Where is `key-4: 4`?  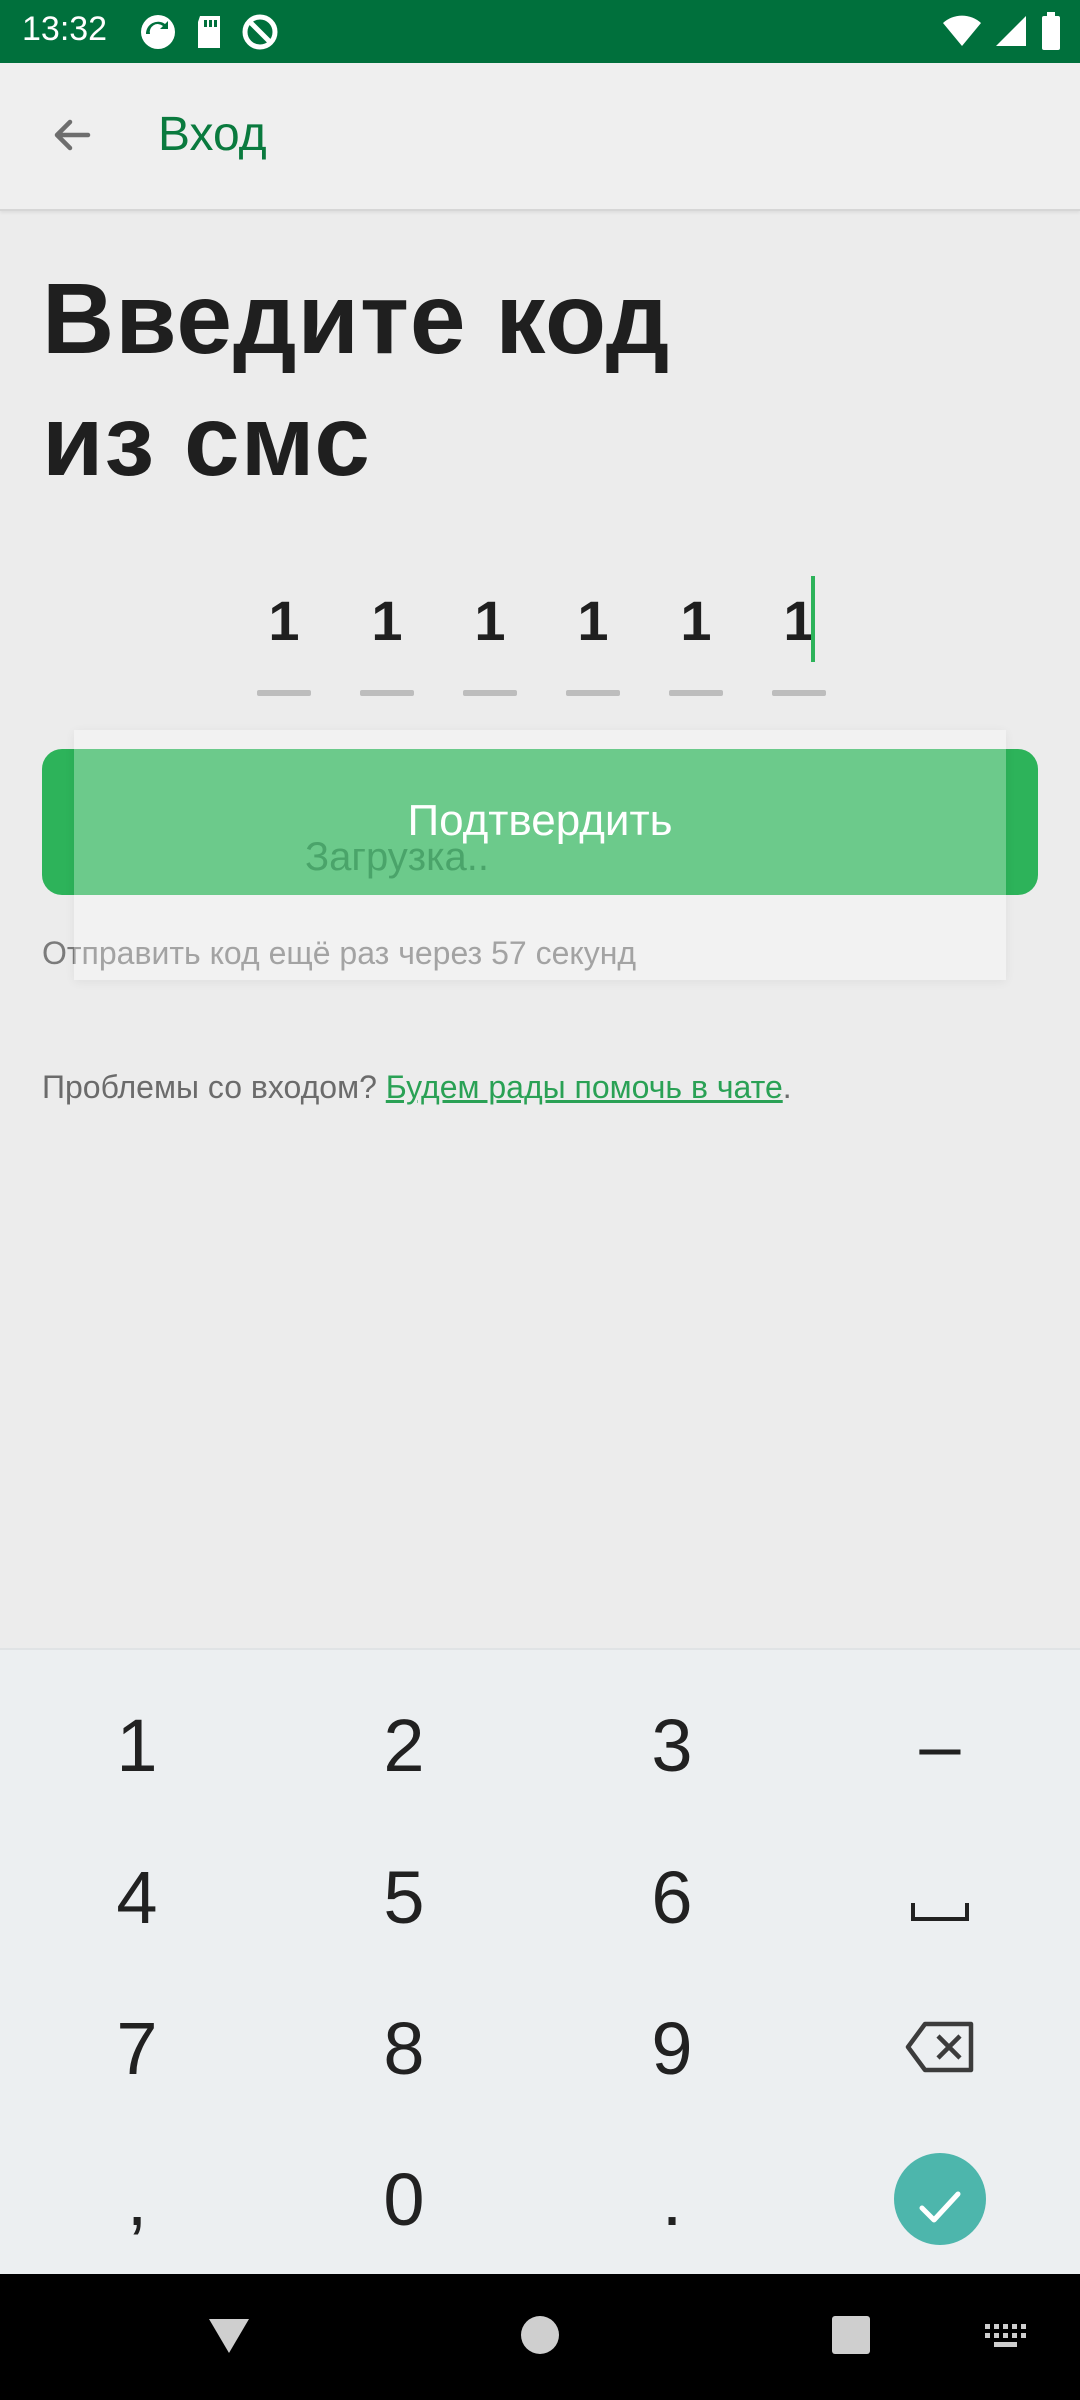
key-4: 4 is located at coordinates (137, 1897).